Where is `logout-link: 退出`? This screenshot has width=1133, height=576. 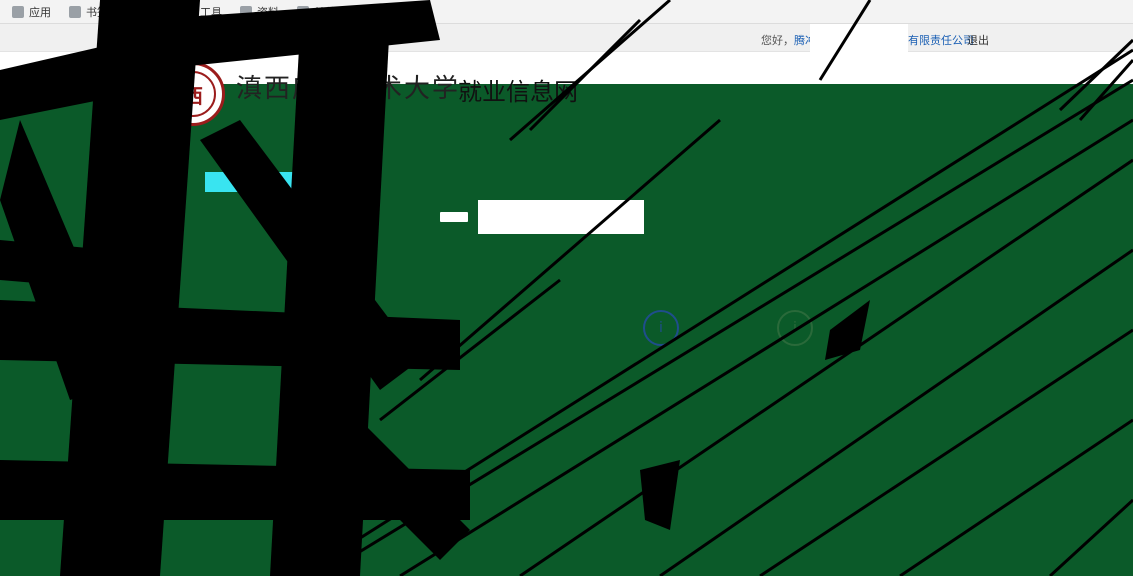
logout-link: 退出 is located at coordinates (978, 40).